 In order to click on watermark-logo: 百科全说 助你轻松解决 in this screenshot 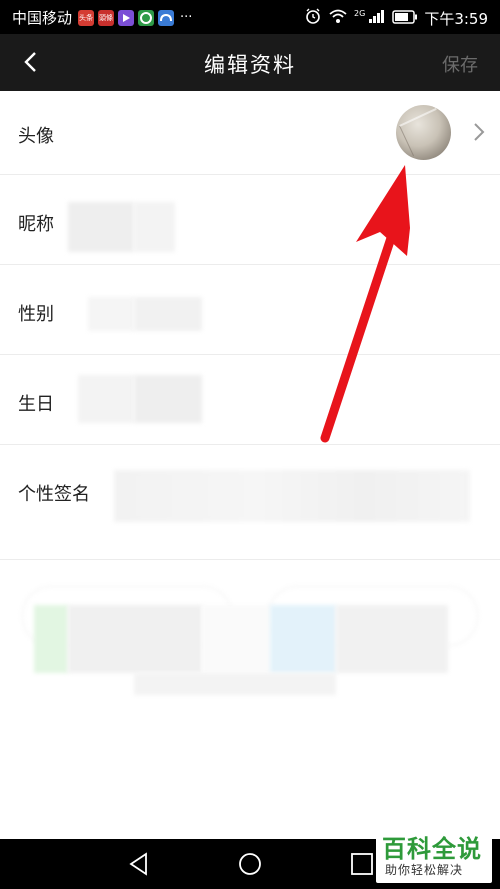, I will do `click(434, 855)`.